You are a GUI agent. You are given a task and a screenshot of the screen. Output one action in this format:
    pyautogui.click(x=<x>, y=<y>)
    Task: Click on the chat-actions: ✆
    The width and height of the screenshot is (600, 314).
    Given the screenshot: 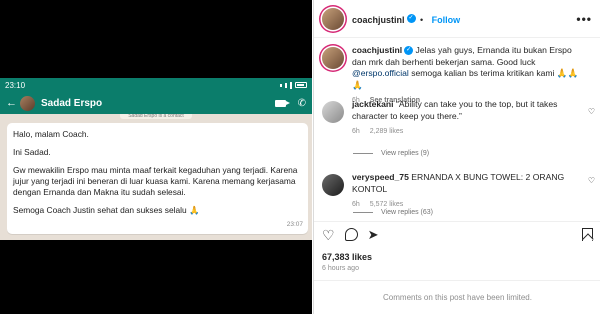 What is the action you would take?
    pyautogui.click(x=290, y=103)
    